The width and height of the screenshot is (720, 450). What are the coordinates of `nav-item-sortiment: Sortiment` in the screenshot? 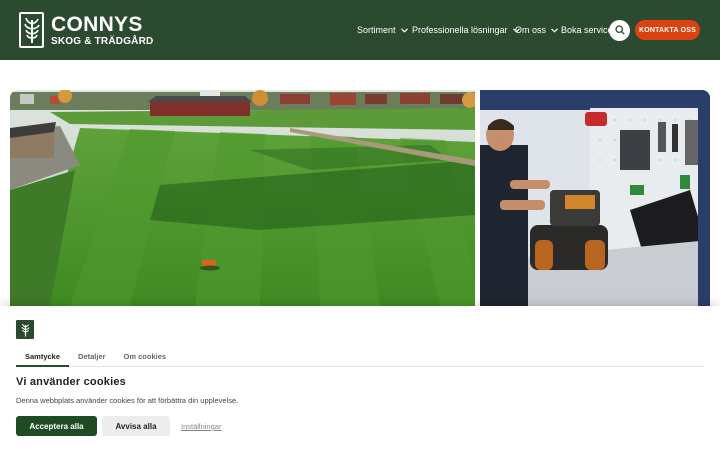 It's located at (382, 30).